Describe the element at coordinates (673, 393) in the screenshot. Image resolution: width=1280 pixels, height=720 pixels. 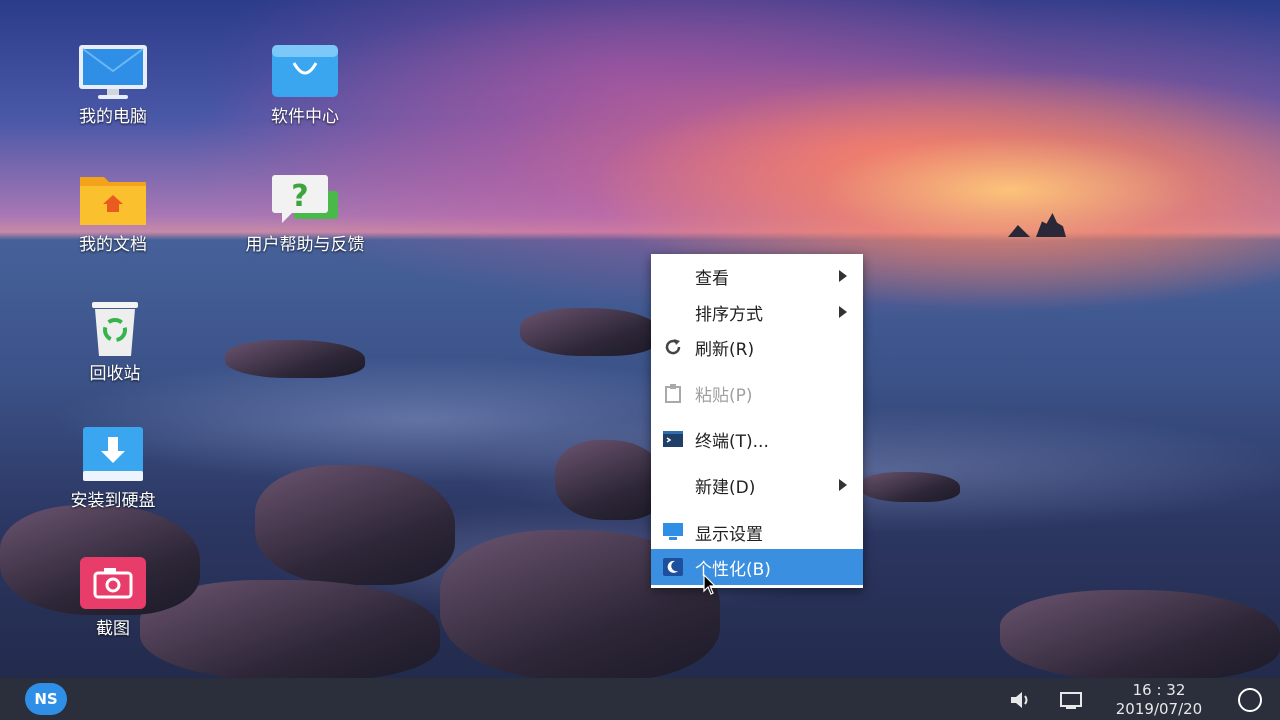
I see `paste-icon` at that location.